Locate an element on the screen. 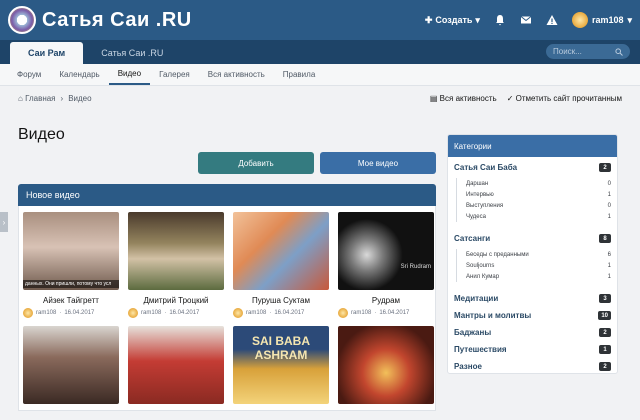 The width and height of the screenshot is (640, 420). subcategory-item: Чудеса 1 is located at coordinates (538, 216).